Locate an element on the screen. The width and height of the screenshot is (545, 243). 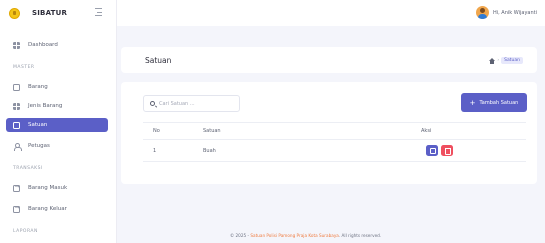
column-header-aksi: Aksi is located at coordinates (426, 131).